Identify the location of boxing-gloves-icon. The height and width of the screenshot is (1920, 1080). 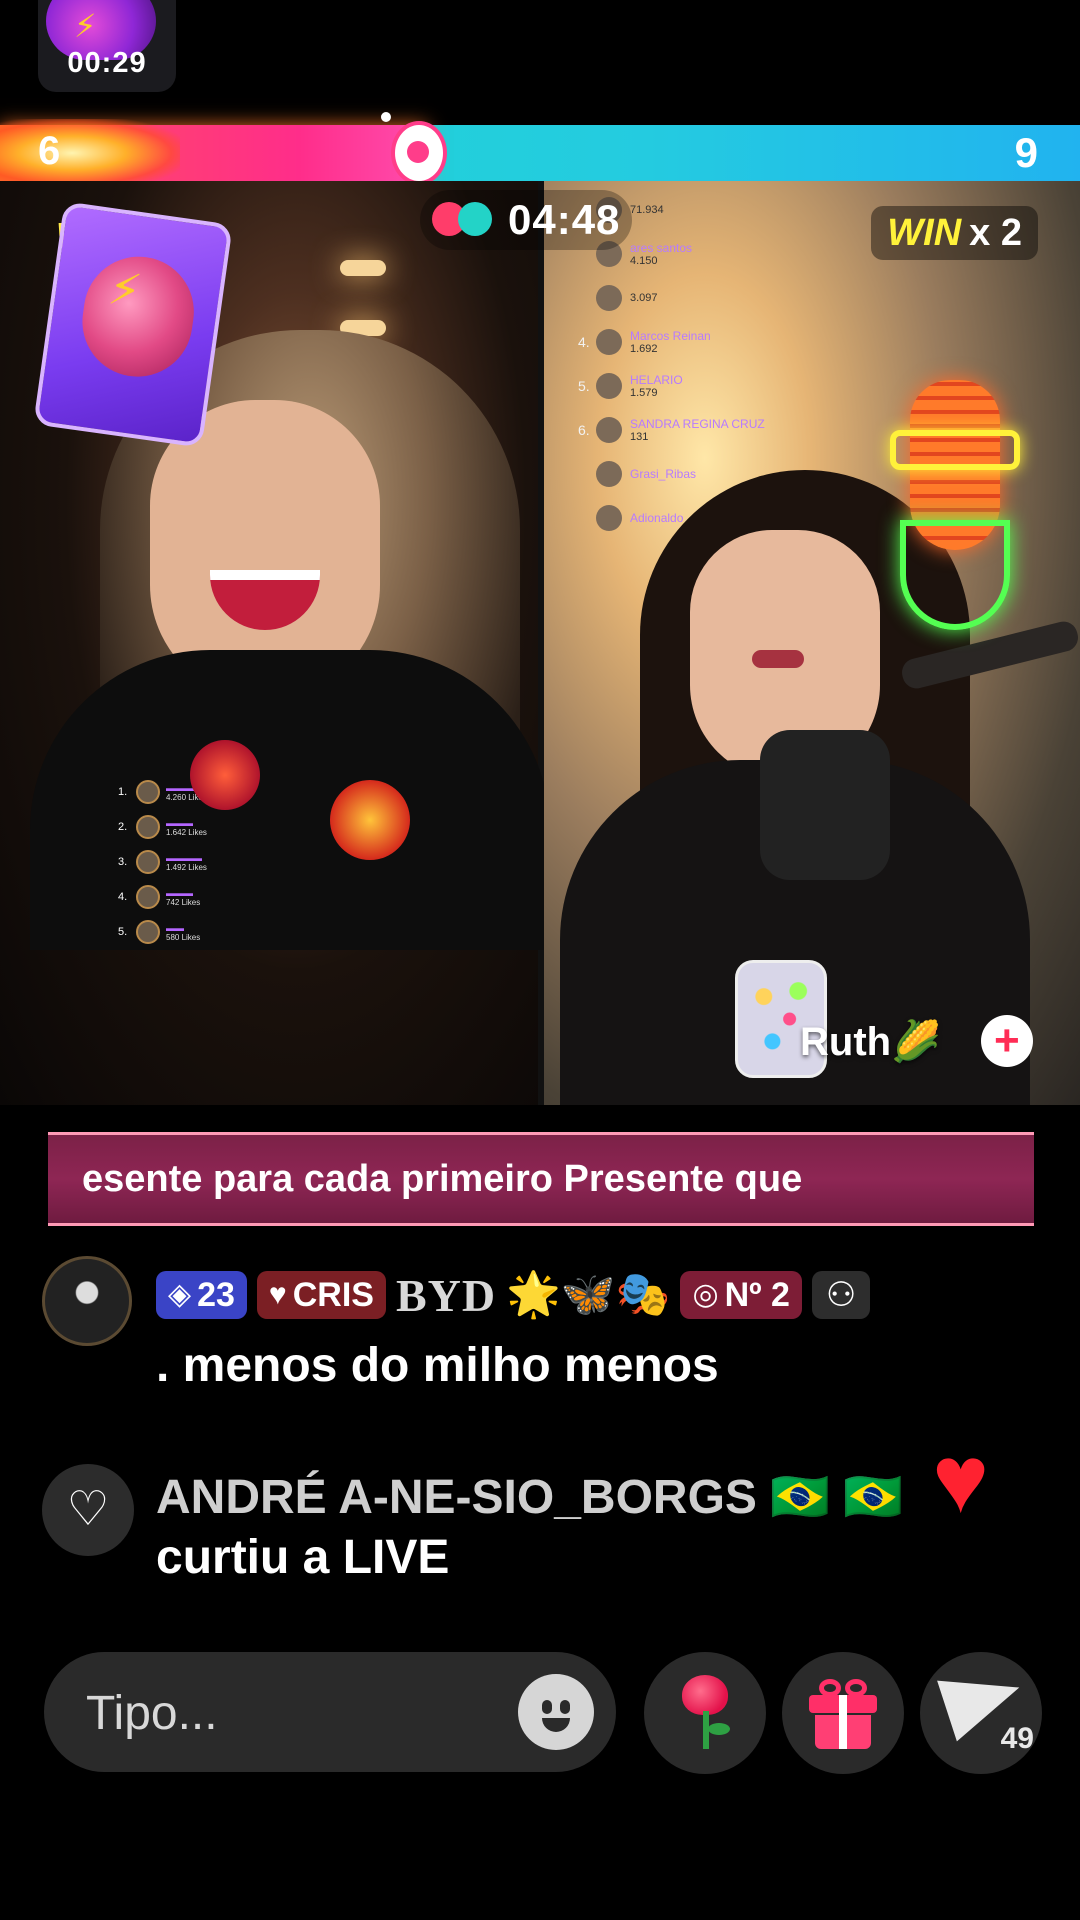
(463, 220).